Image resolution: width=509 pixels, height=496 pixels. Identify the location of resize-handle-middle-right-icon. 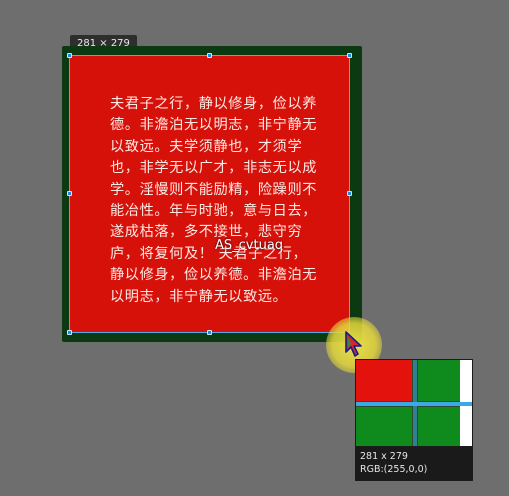
(349, 193).